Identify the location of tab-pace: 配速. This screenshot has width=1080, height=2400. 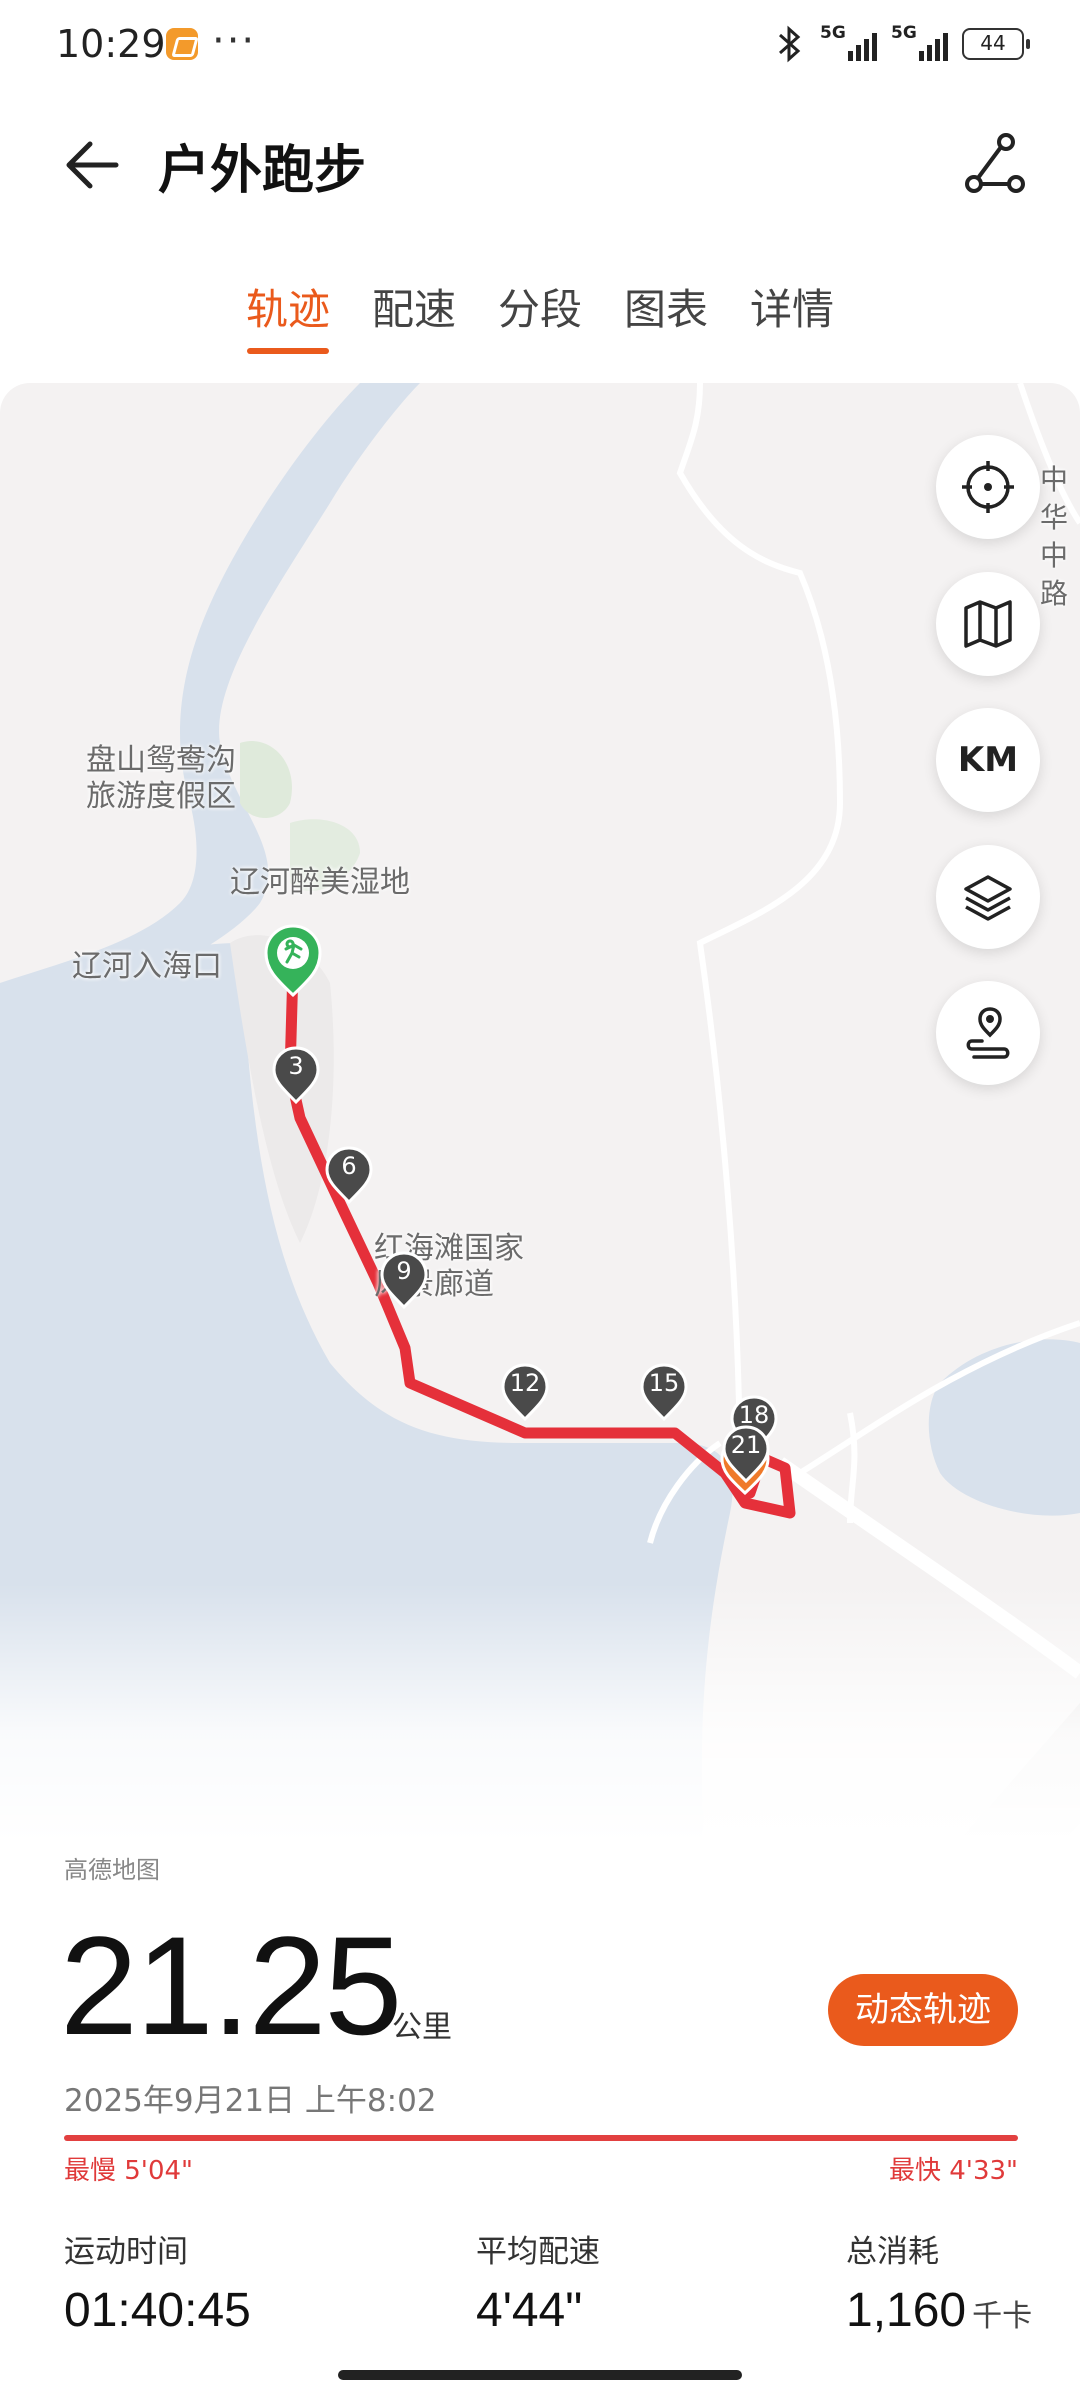
(414, 320).